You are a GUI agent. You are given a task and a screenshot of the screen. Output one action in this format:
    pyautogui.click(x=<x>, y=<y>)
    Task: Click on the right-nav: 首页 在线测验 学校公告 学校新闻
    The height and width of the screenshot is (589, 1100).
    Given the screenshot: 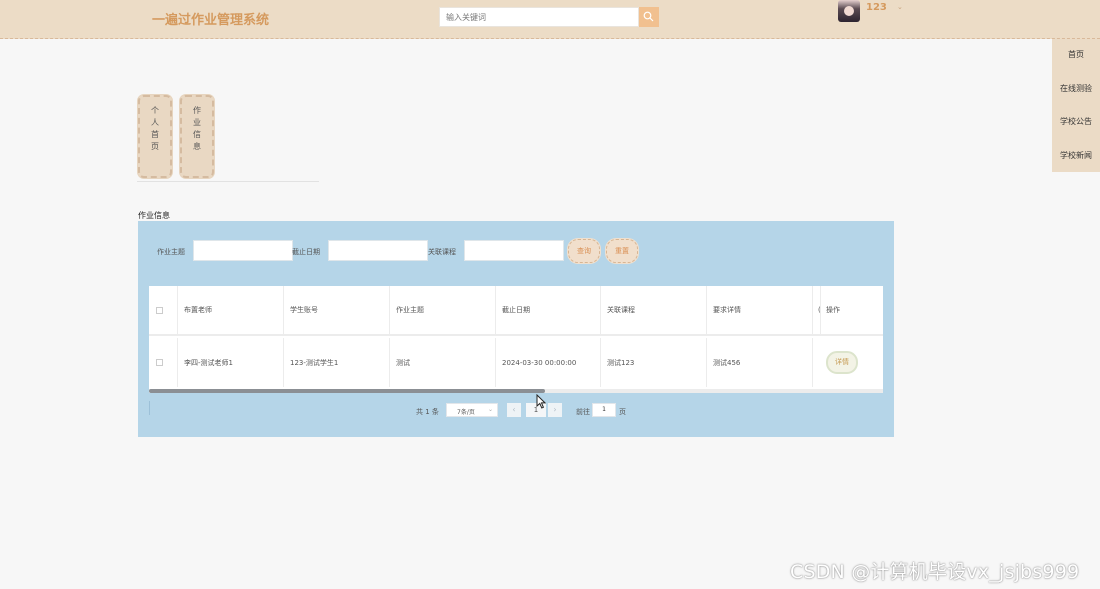 What is the action you would take?
    pyautogui.click(x=1076, y=105)
    